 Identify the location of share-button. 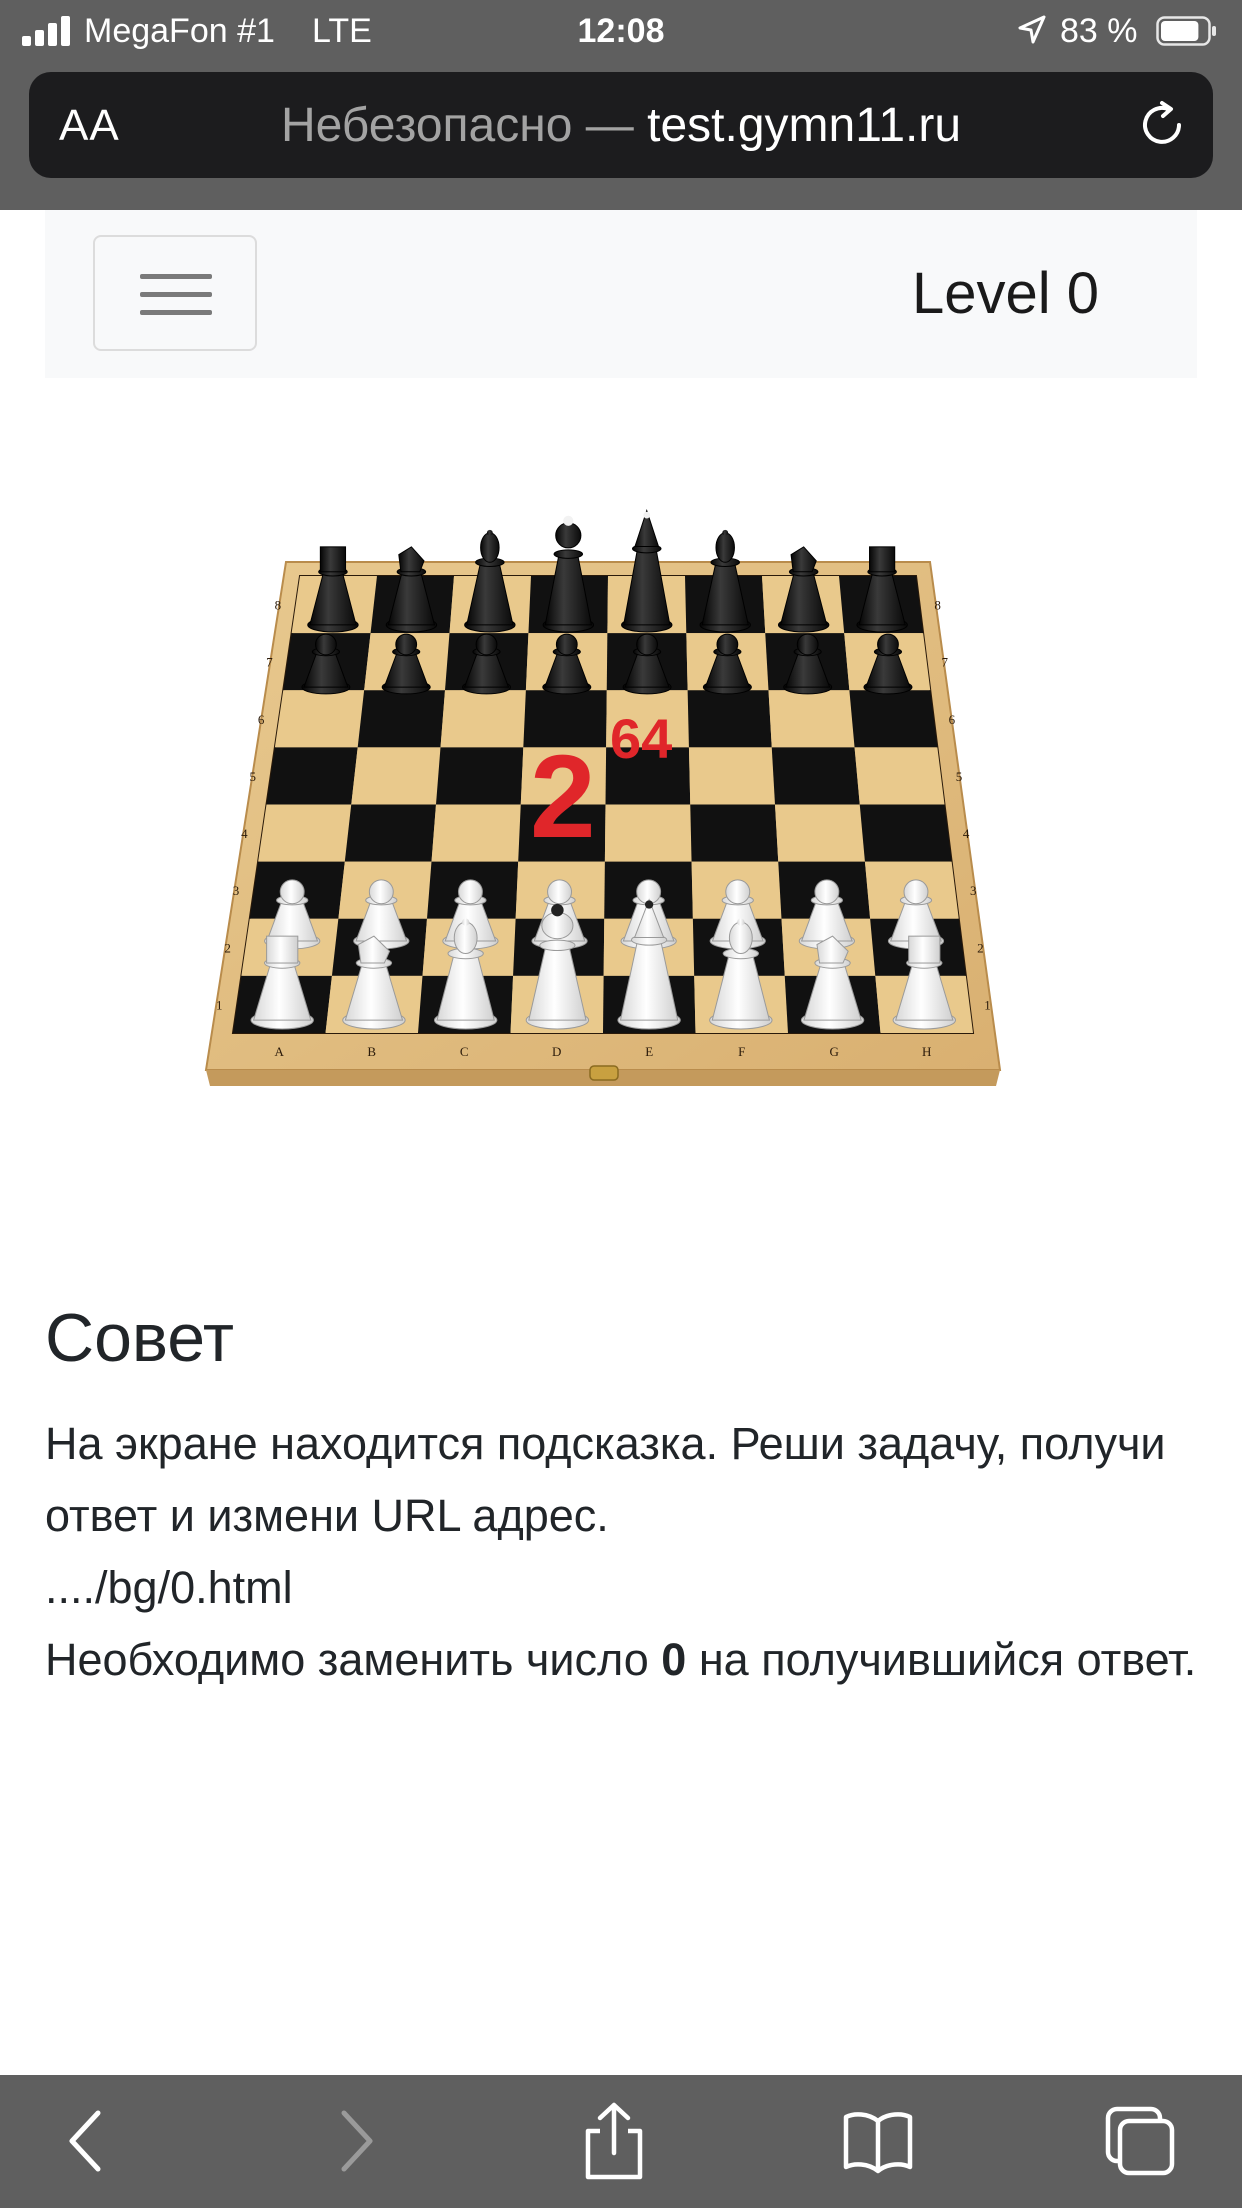
(614, 2141).